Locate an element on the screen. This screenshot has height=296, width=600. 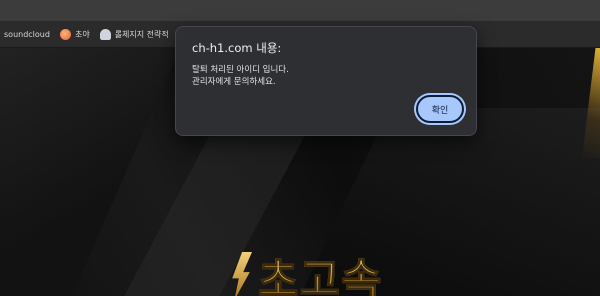
bookmark-soundcloud: soundcloud is located at coordinates (27, 34).